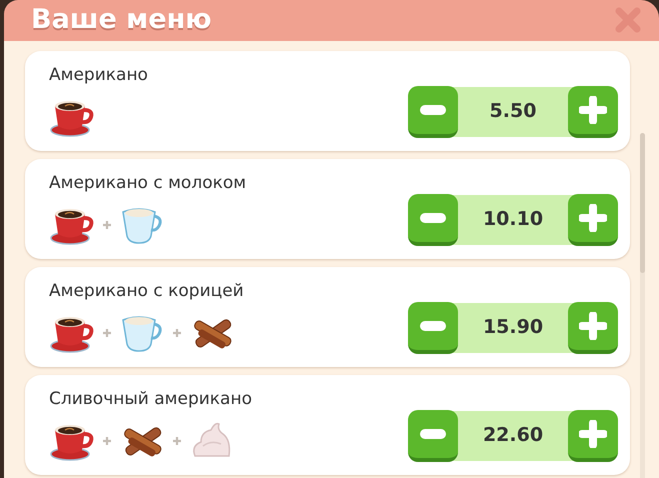 Image resolution: width=659 pixels, height=478 pixels. What do you see at coordinates (513, 111) in the screenshot?
I see `price-value: 5.50` at bounding box center [513, 111].